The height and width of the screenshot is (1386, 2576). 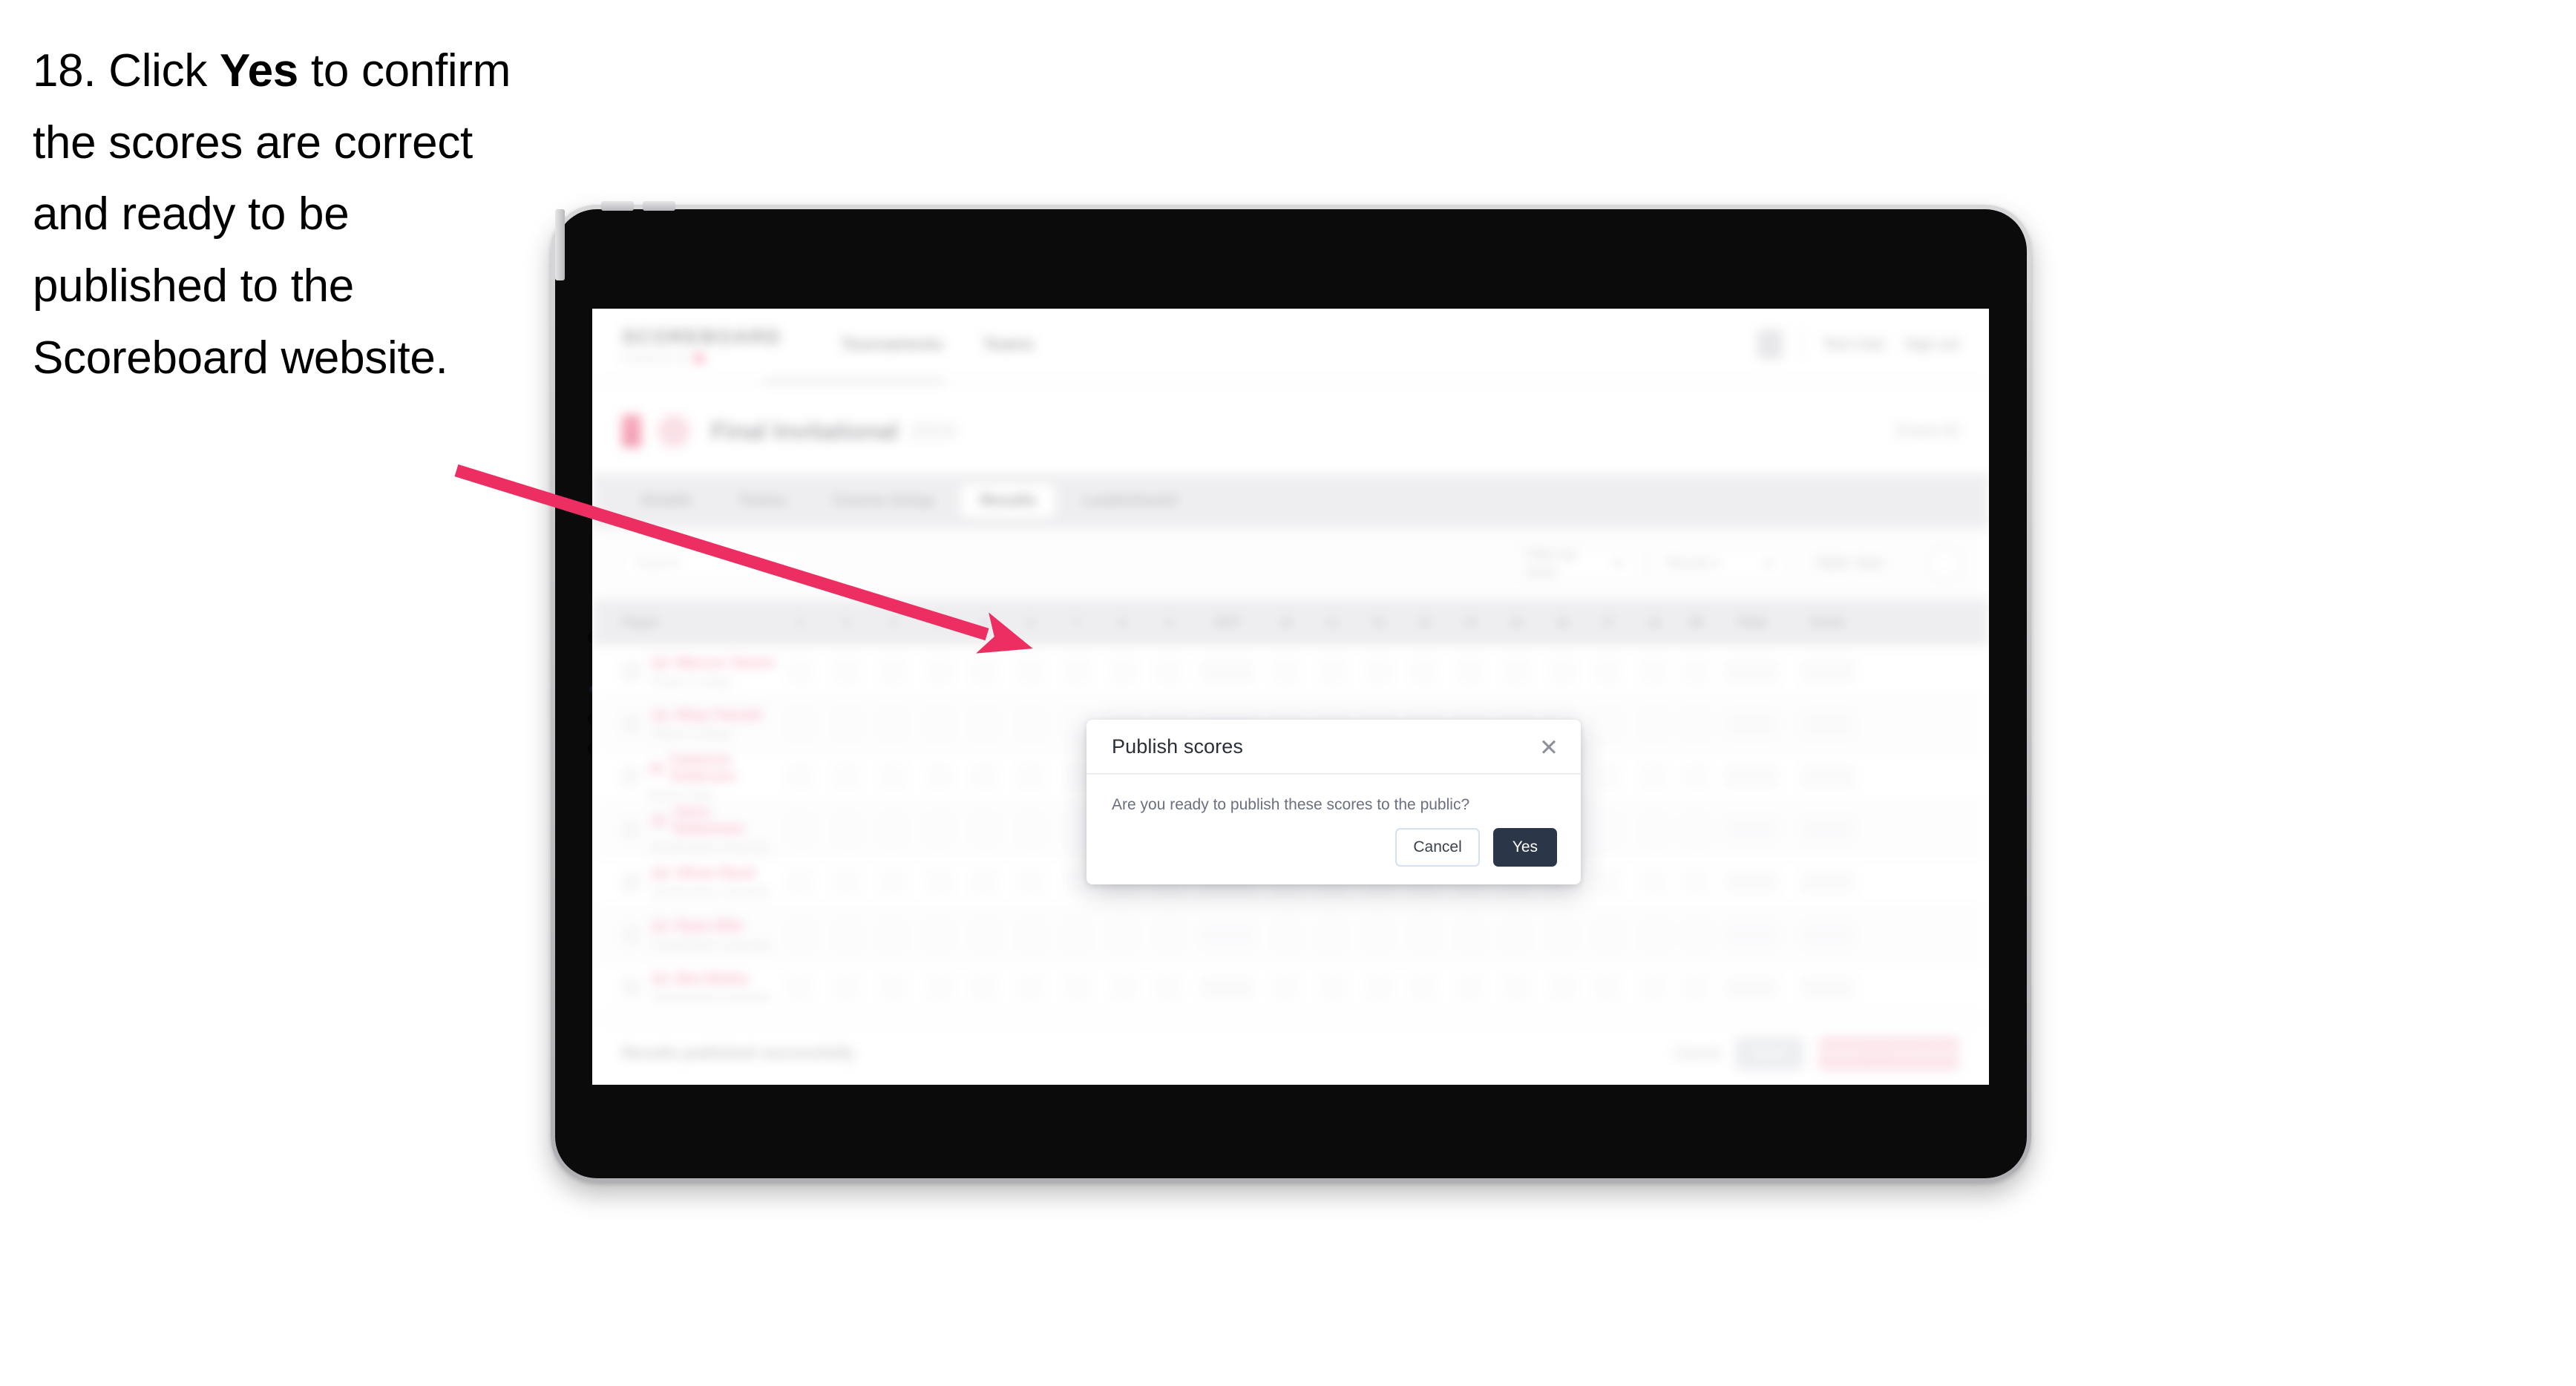 What do you see at coordinates (1129, 501) in the screenshot?
I see `tab-leaderboard: Leaderboard` at bounding box center [1129, 501].